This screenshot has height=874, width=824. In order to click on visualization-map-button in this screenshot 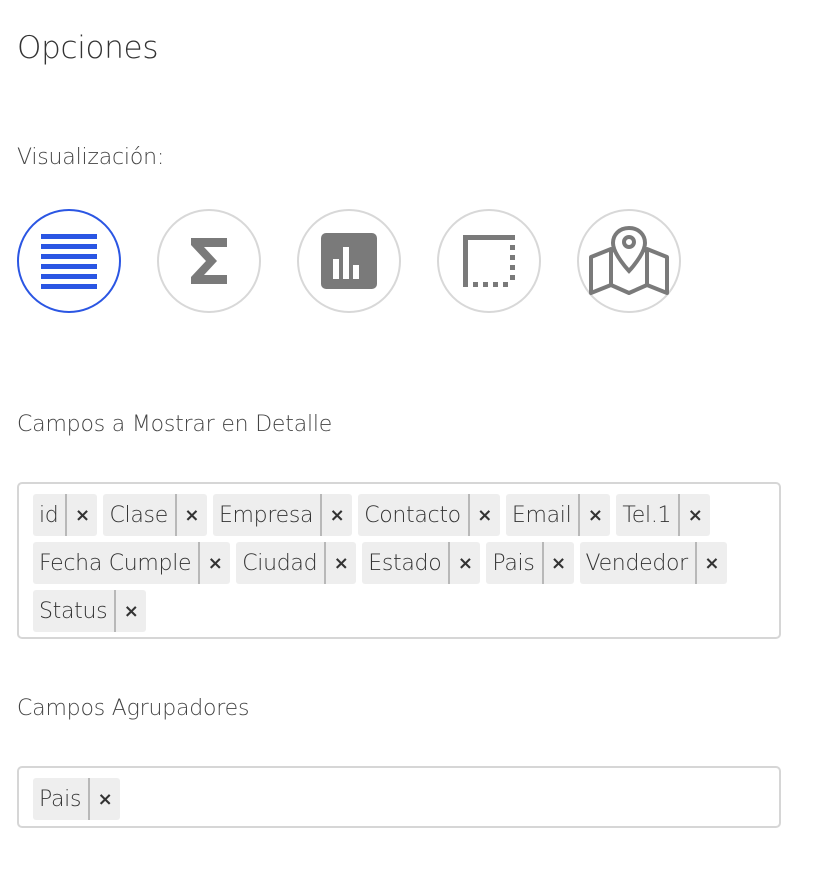, I will do `click(629, 261)`.